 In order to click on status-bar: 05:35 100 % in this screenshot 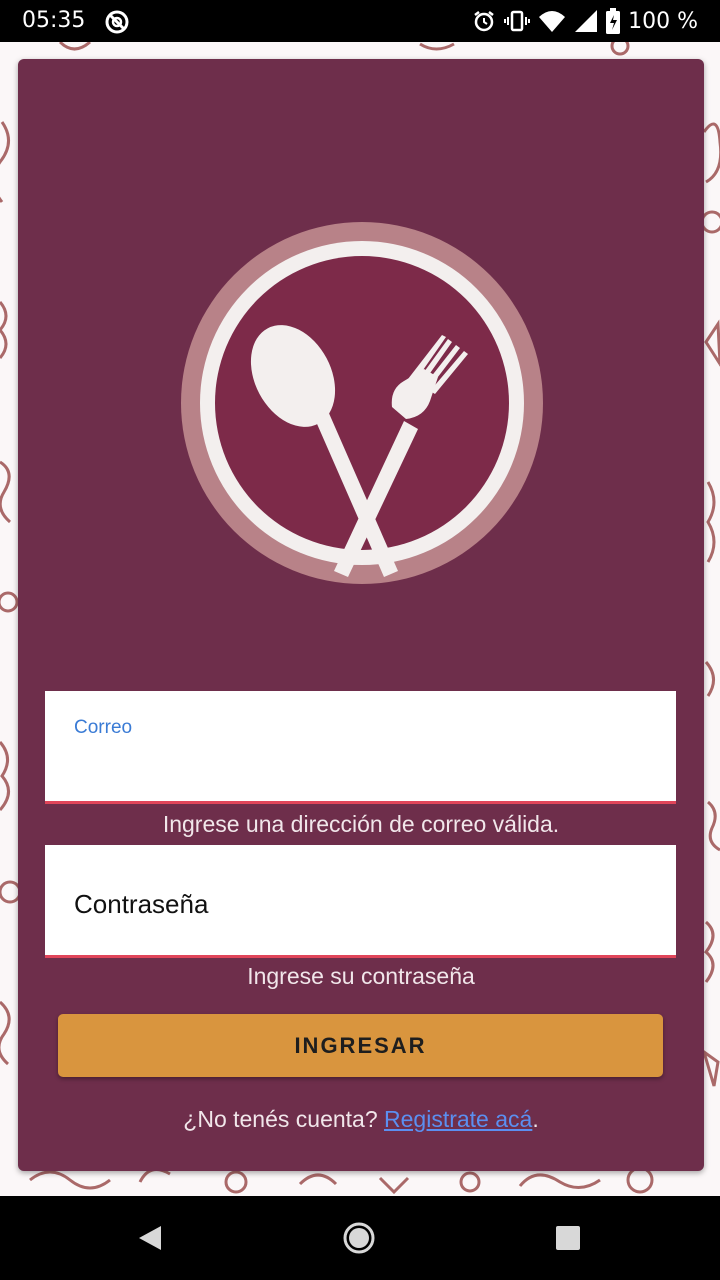, I will do `click(360, 21)`.